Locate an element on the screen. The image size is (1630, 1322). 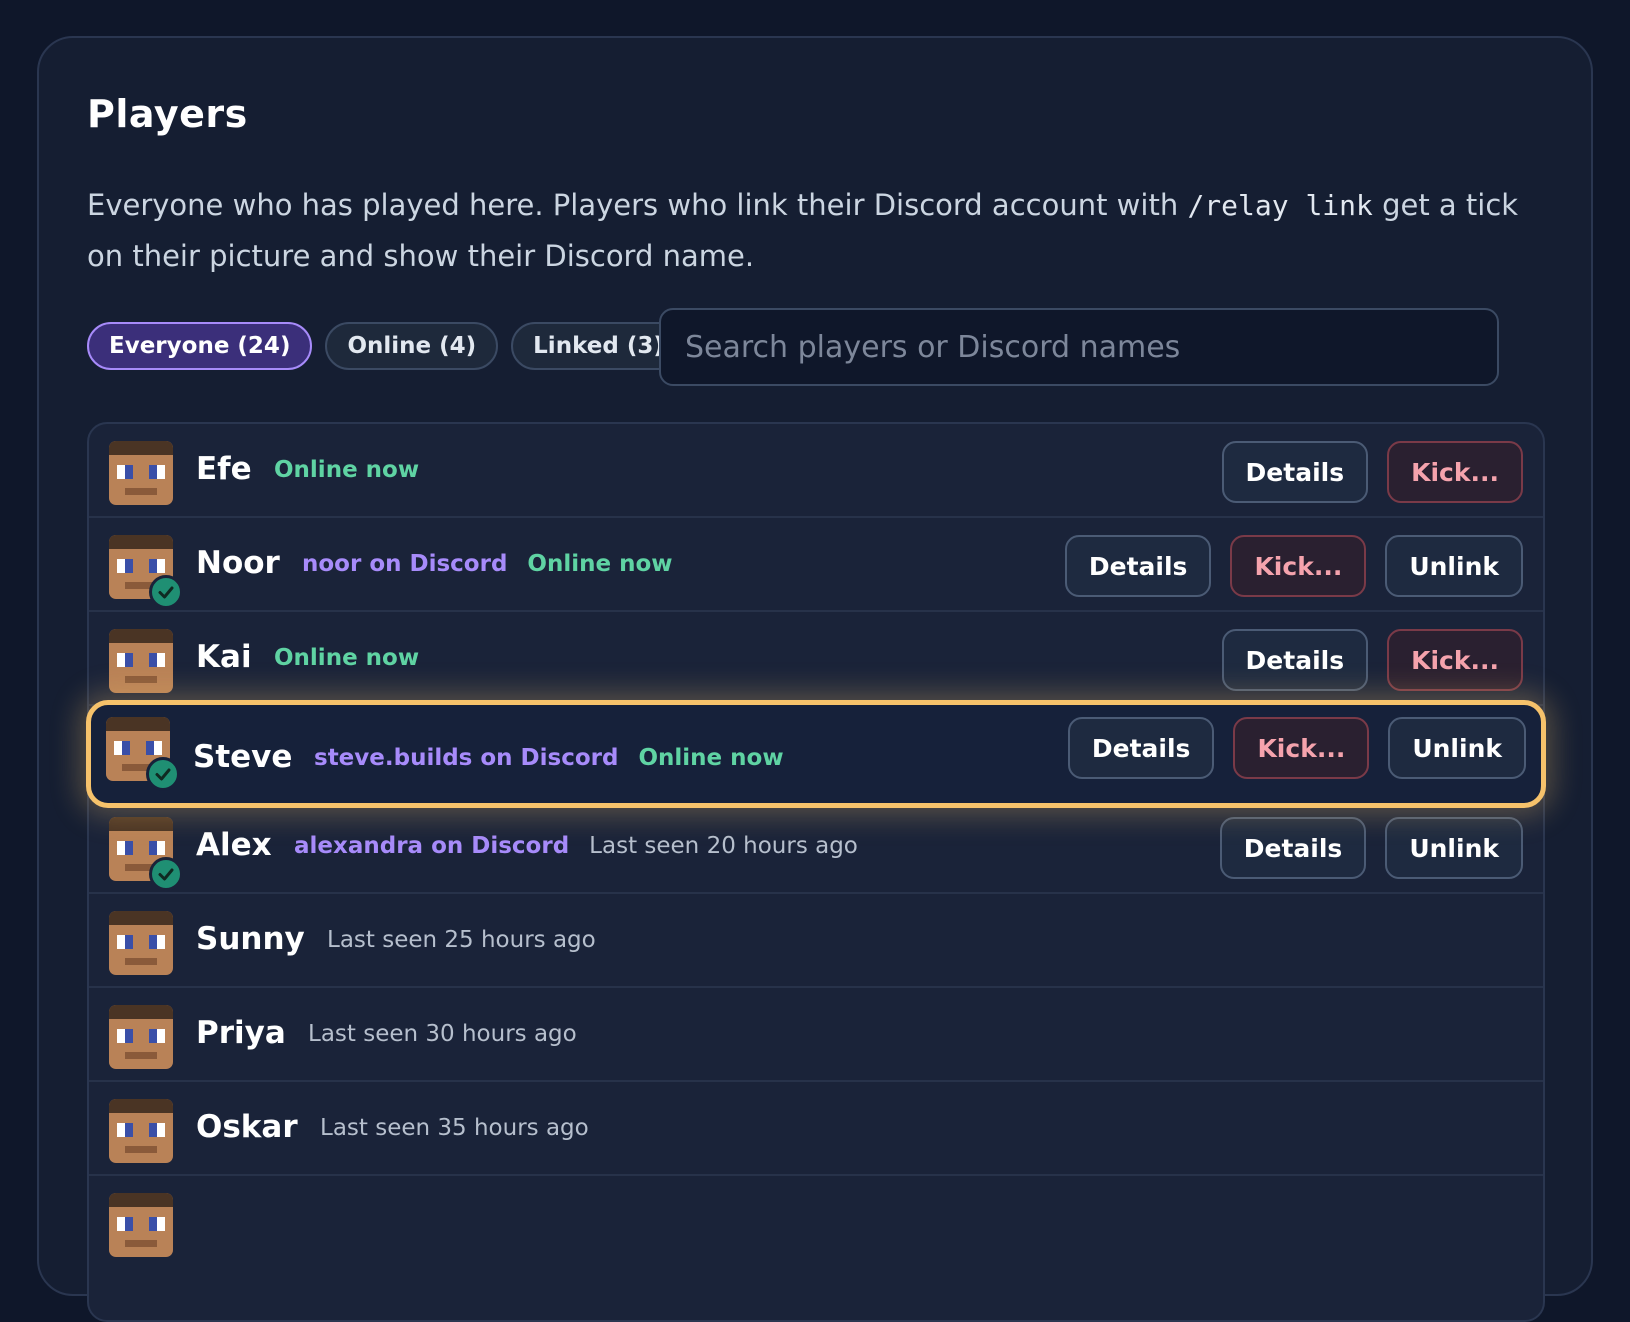
player-row is located at coordinates (816, 1223).